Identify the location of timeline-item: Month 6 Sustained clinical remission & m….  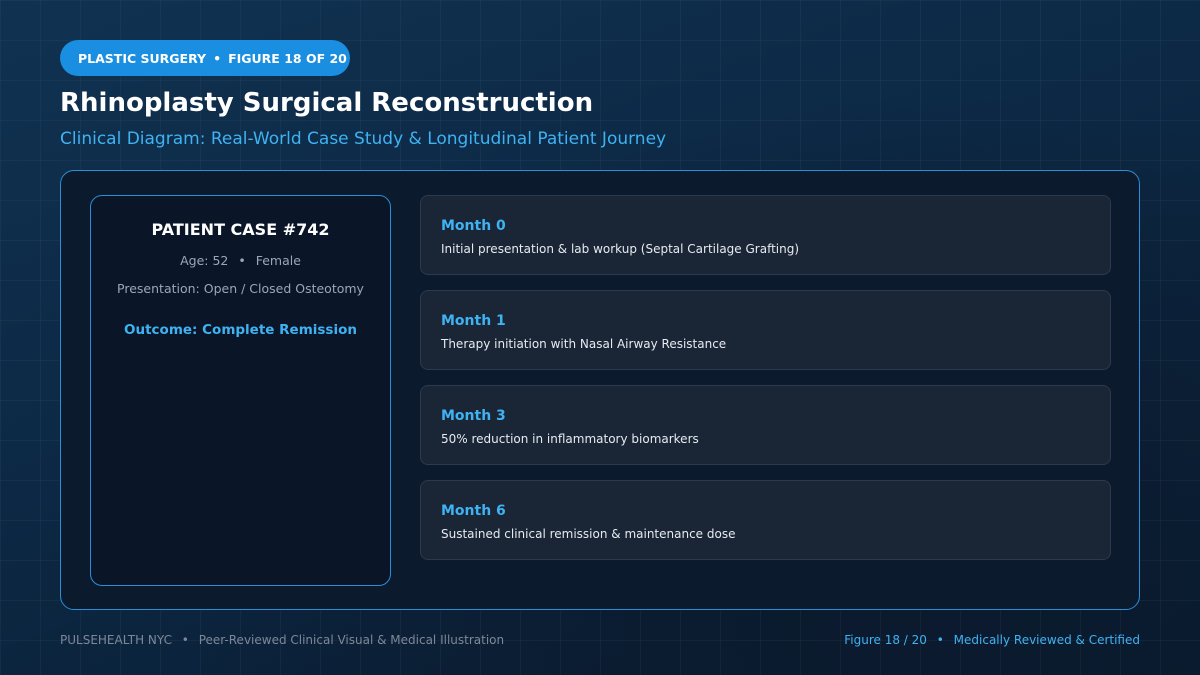
(765, 520).